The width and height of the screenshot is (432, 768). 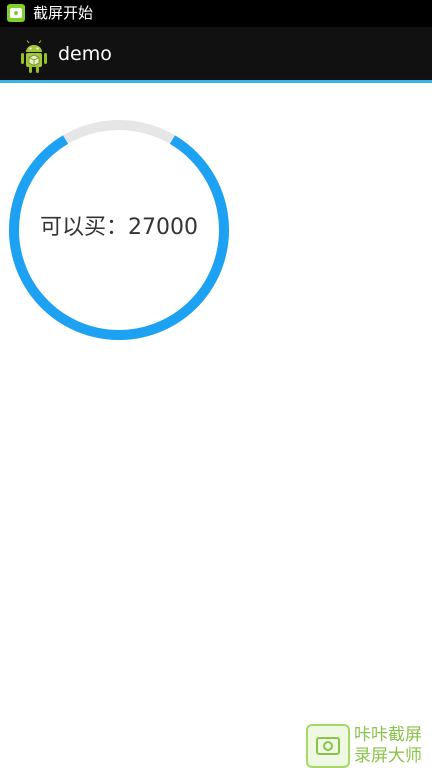 What do you see at coordinates (216, 55) in the screenshot?
I see `action-bar: demo` at bounding box center [216, 55].